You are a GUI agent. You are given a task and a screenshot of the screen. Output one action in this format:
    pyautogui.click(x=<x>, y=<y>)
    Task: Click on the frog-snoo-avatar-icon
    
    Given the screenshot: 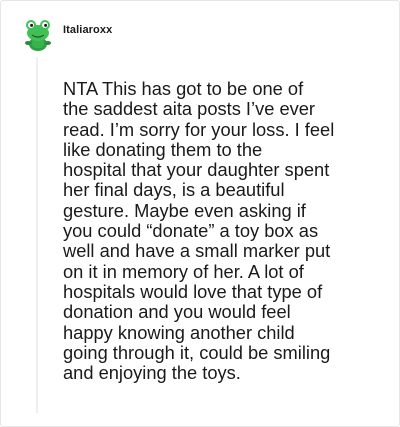 What is the action you would take?
    pyautogui.click(x=38, y=33)
    